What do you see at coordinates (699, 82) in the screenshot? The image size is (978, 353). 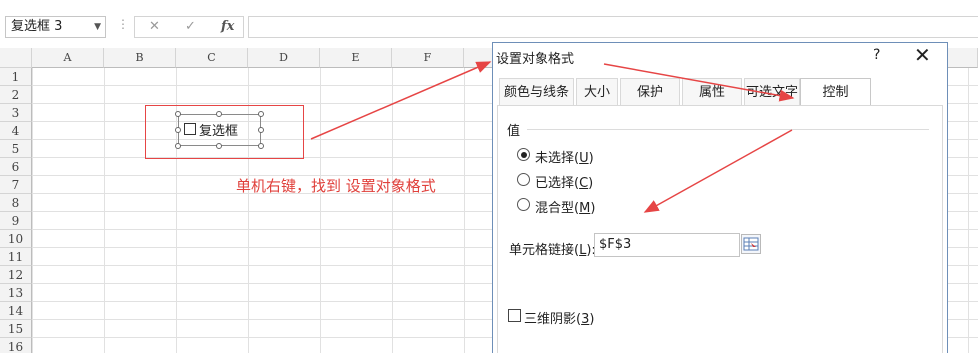 I see `arrow-to-control-tab` at bounding box center [699, 82].